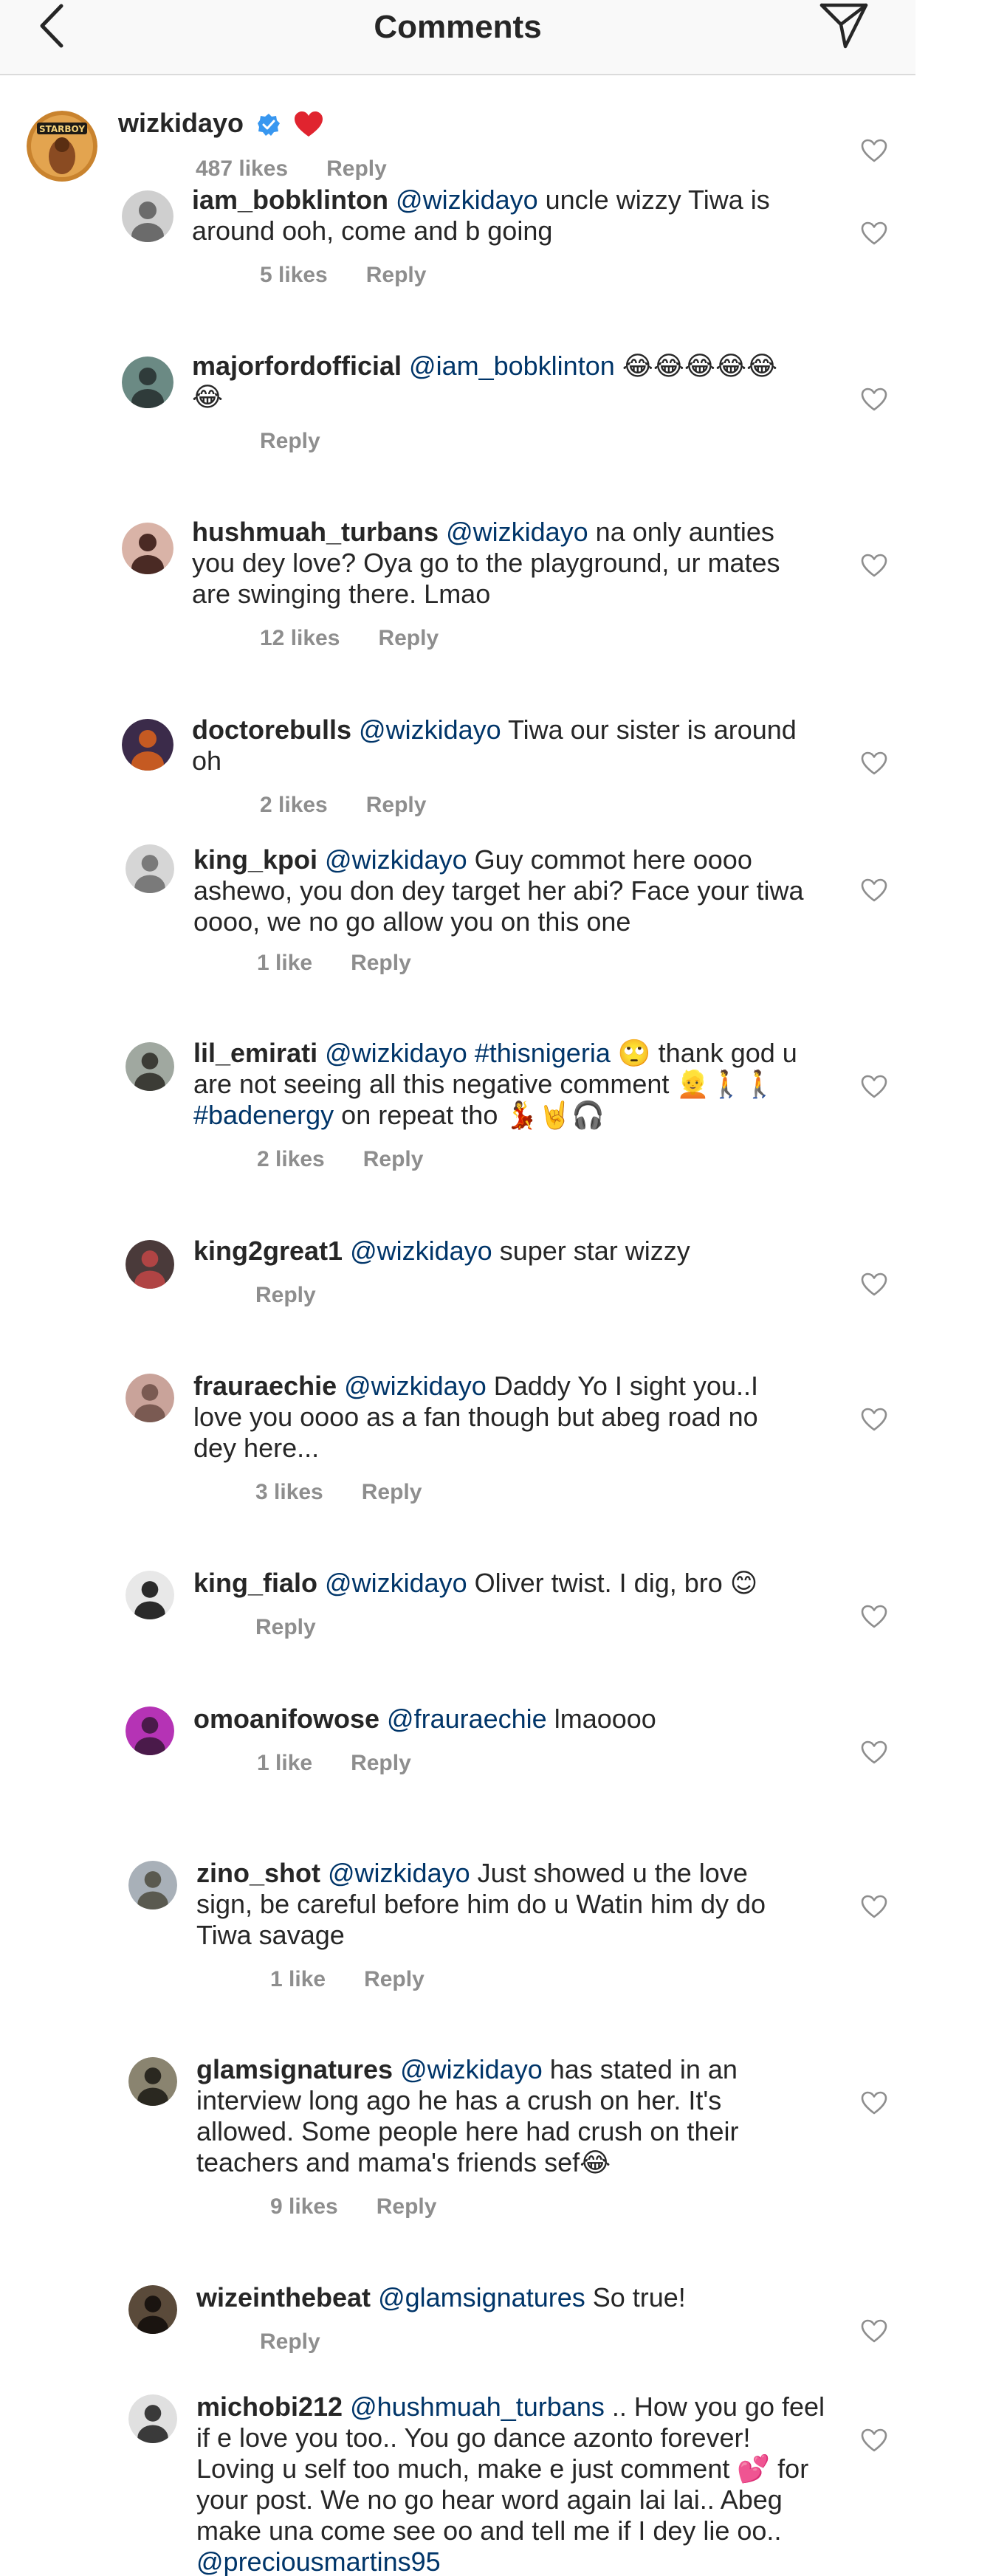 The width and height of the screenshot is (1007, 2576). What do you see at coordinates (255, 1053) in the screenshot?
I see `username: lil_emirati` at bounding box center [255, 1053].